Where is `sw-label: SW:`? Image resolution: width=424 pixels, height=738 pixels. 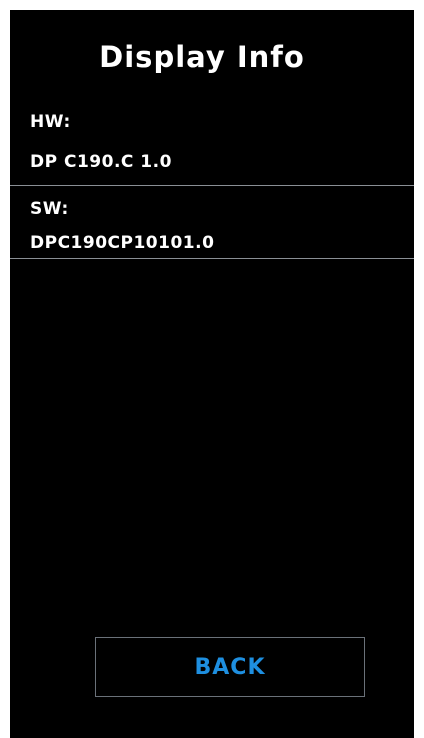
sw-label: SW: is located at coordinates (49, 209).